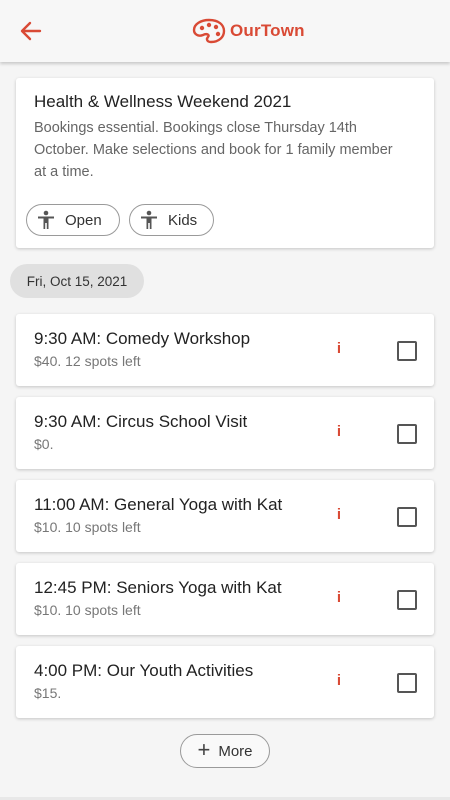  I want to click on tag-chip-open: Open, so click(73, 220).